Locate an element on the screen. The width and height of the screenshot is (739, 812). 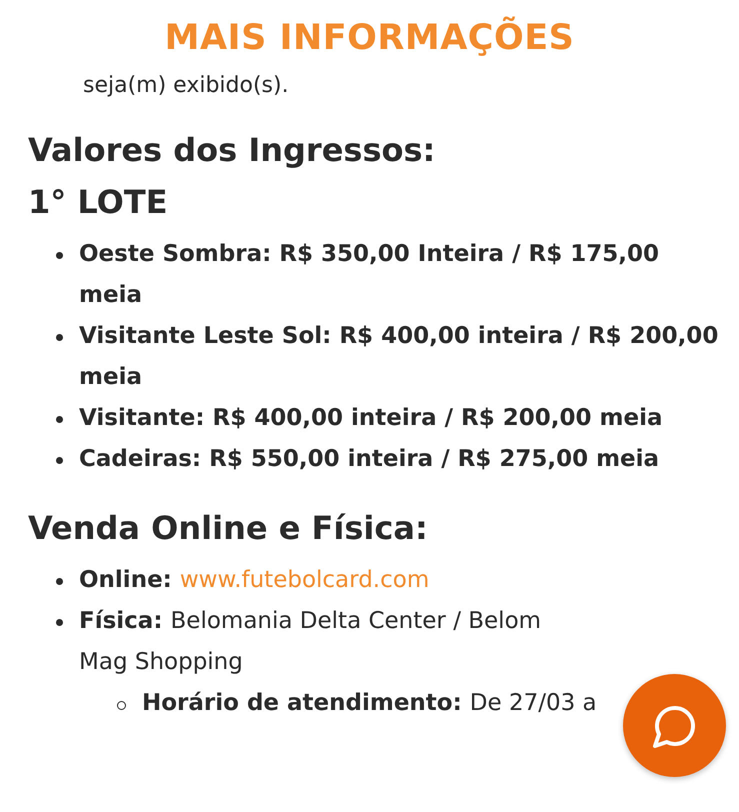
section-heading: Venda Online e Física: is located at coordinates (228, 528).